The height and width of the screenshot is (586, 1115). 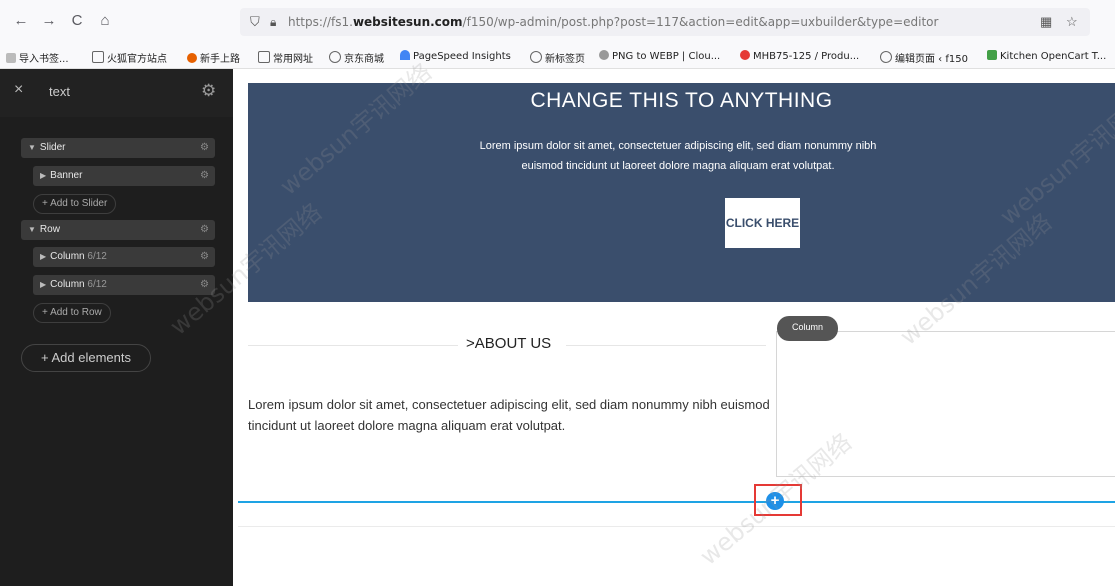 What do you see at coordinates (681, 100) in the screenshot?
I see `banner-title: CHANGE THIS TO ANYTHING` at bounding box center [681, 100].